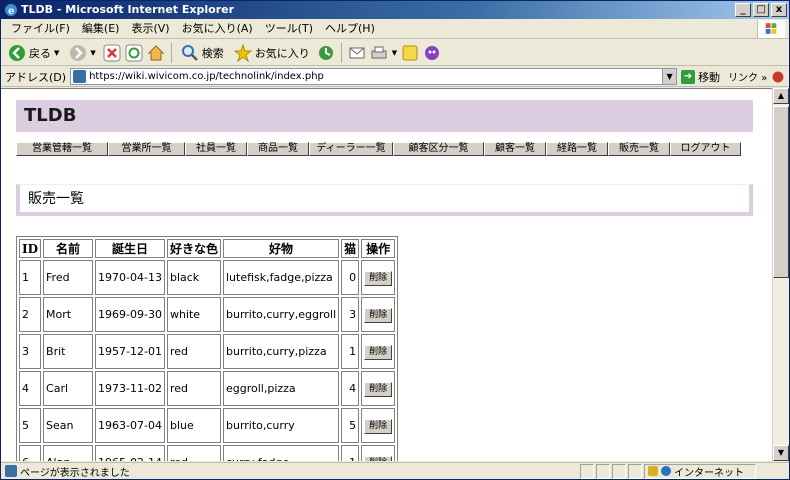 The height and width of the screenshot is (480, 790). Describe the element at coordinates (410, 53) in the screenshot. I see `notes-icon` at that location.